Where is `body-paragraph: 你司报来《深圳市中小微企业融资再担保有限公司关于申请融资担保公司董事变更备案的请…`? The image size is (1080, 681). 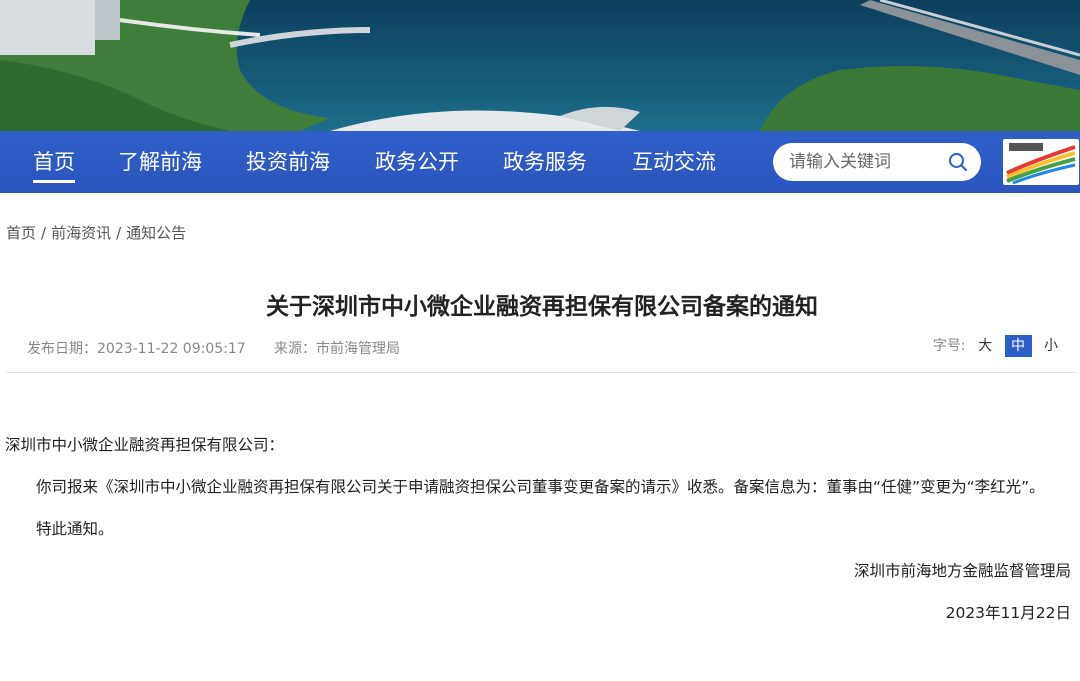 body-paragraph: 你司报来《深圳市中小微企业融资再担保有限公司关于申请融资担保公司董事变更备案的请… is located at coordinates (540, 487).